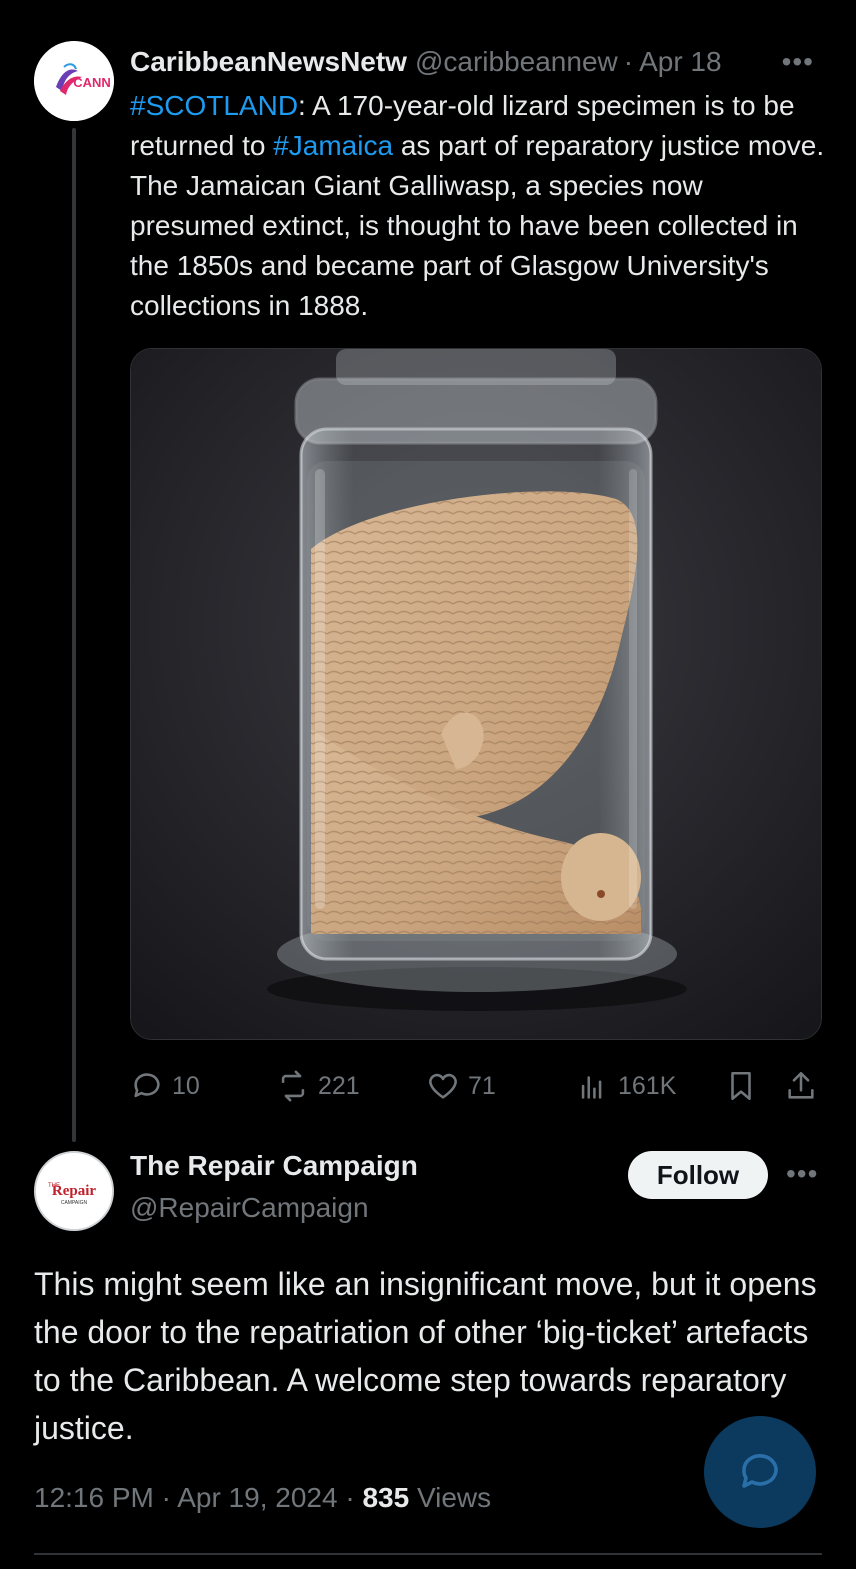  I want to click on compose-reply-icon, so click(760, 1471).